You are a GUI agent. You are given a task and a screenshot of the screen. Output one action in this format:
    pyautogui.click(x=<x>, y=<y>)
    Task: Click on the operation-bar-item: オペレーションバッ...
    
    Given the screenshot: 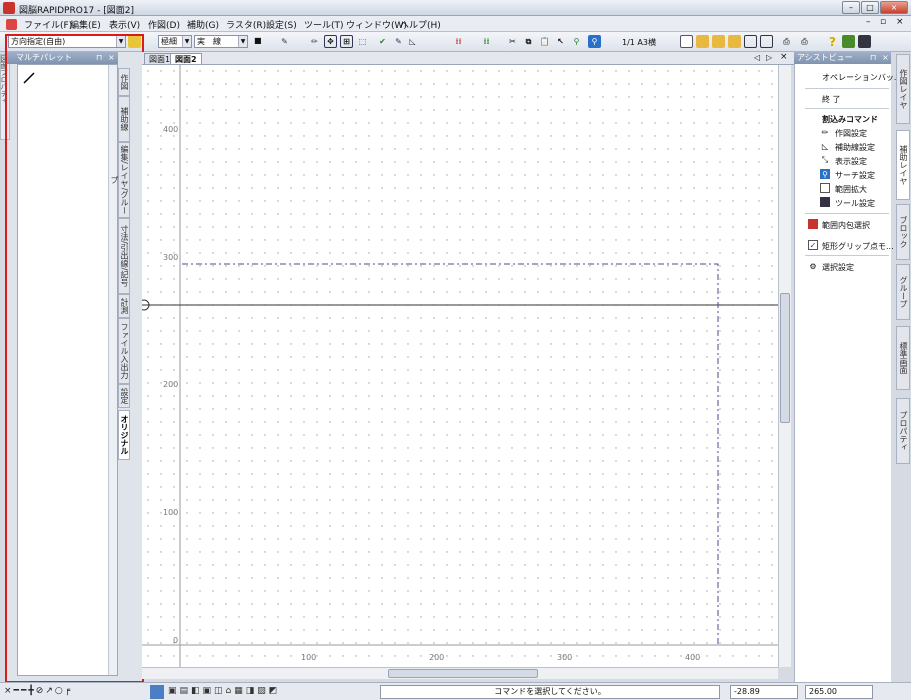 What is the action you would take?
    pyautogui.click(x=861, y=77)
    